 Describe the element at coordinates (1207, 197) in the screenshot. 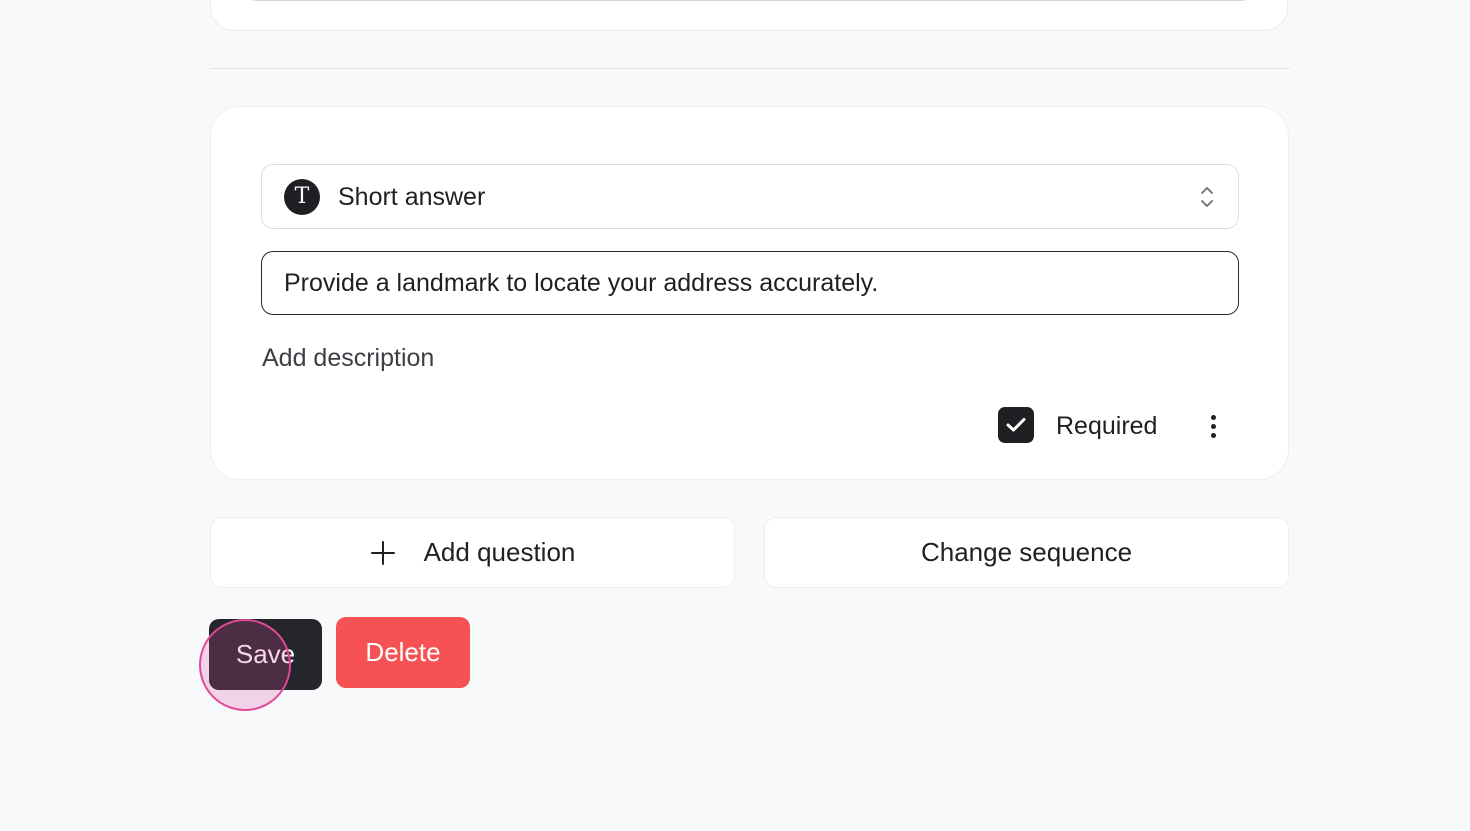

I see `chevron-updown-icon` at that location.